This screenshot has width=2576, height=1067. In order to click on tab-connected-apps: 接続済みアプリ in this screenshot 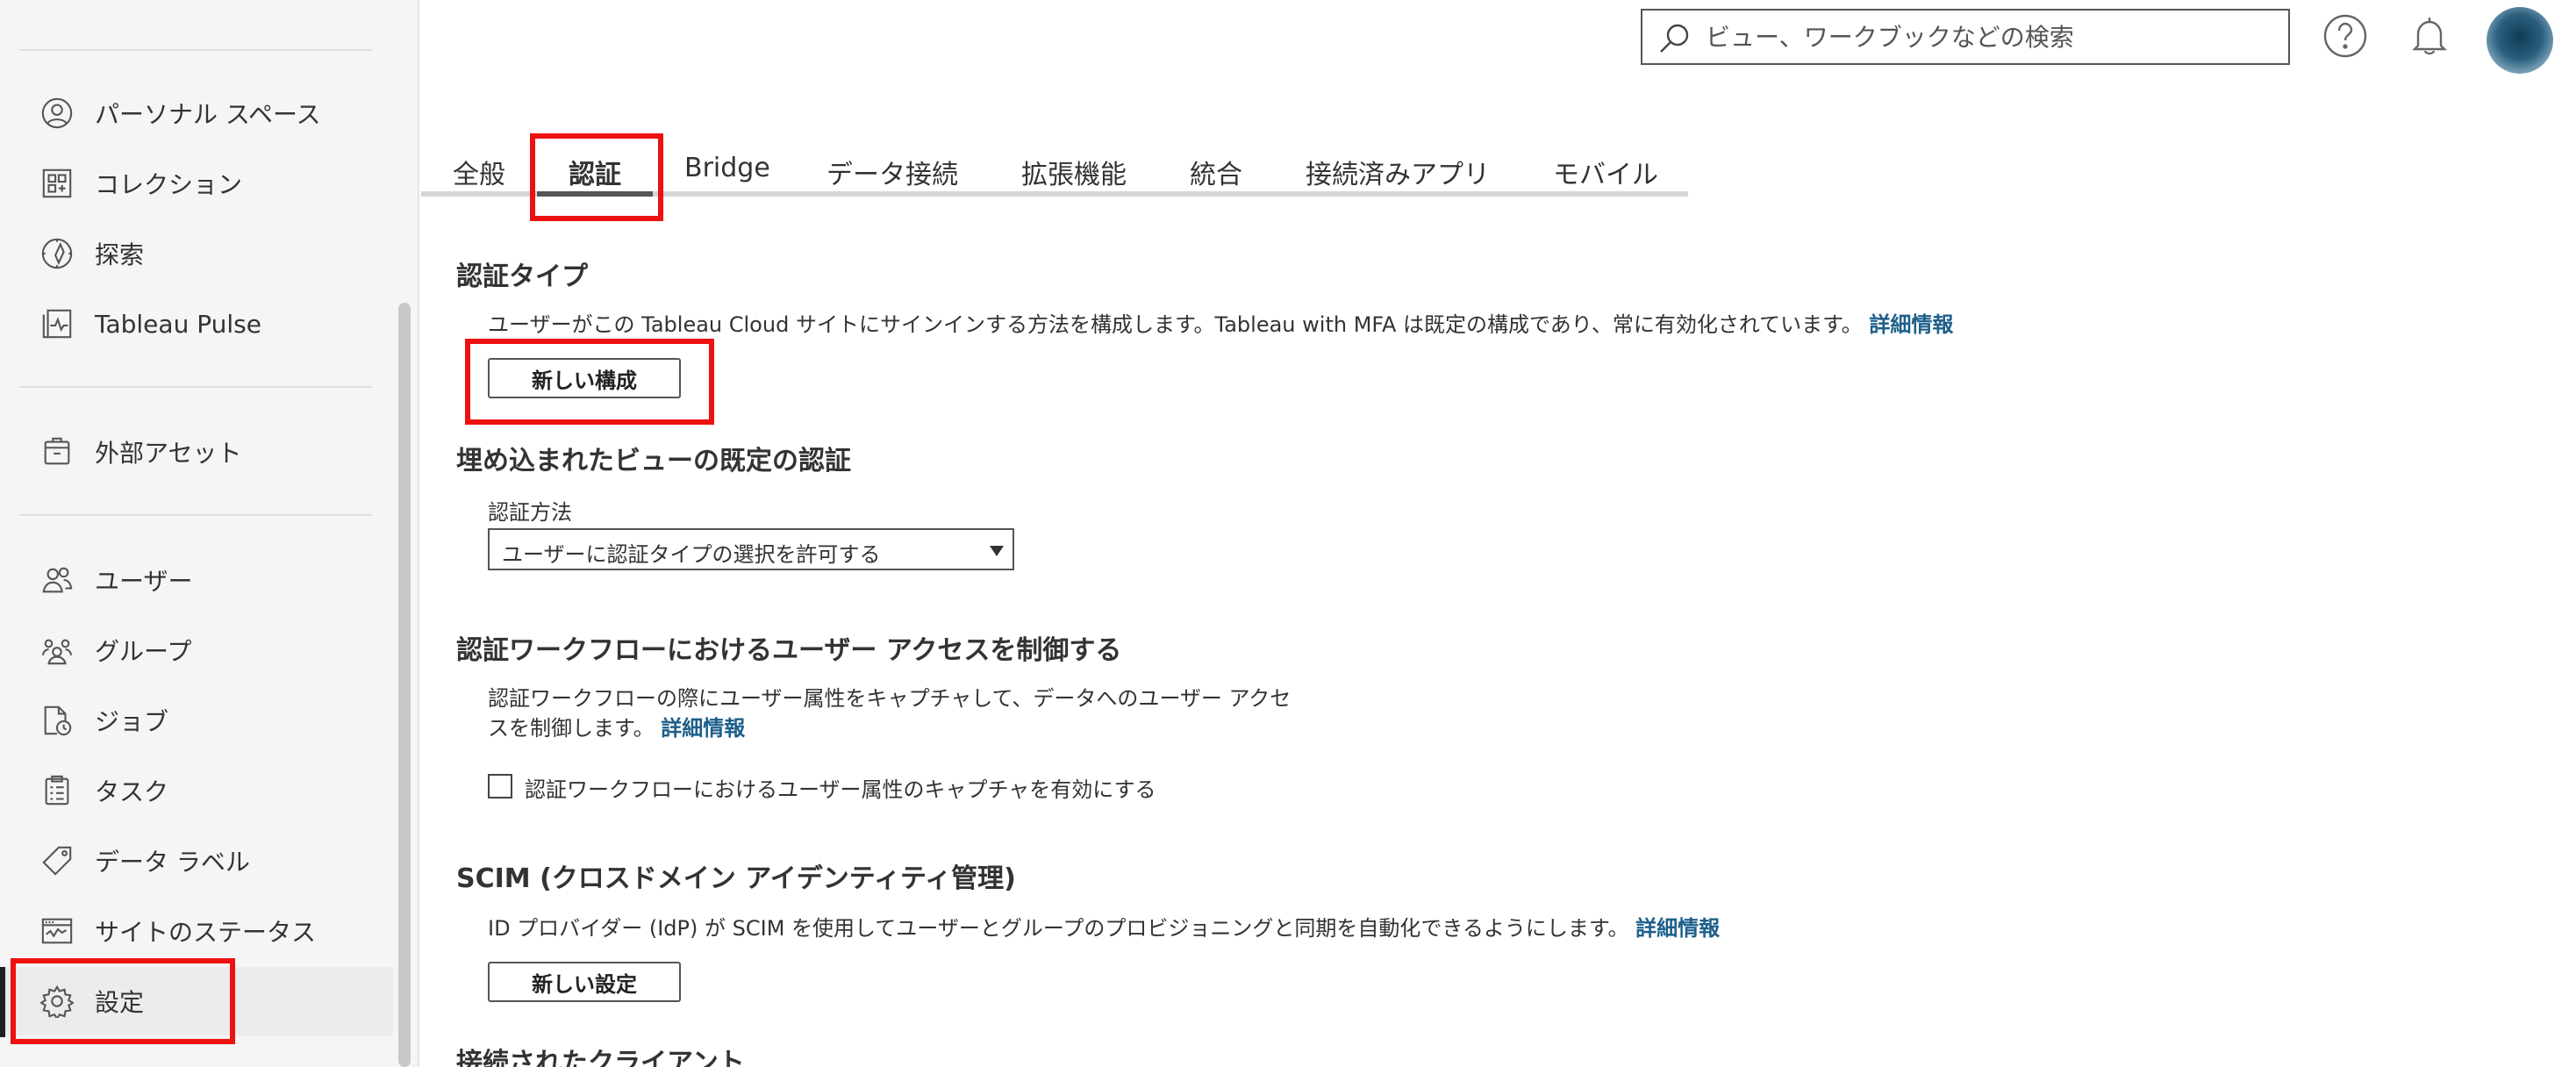, I will do `click(1398, 179)`.